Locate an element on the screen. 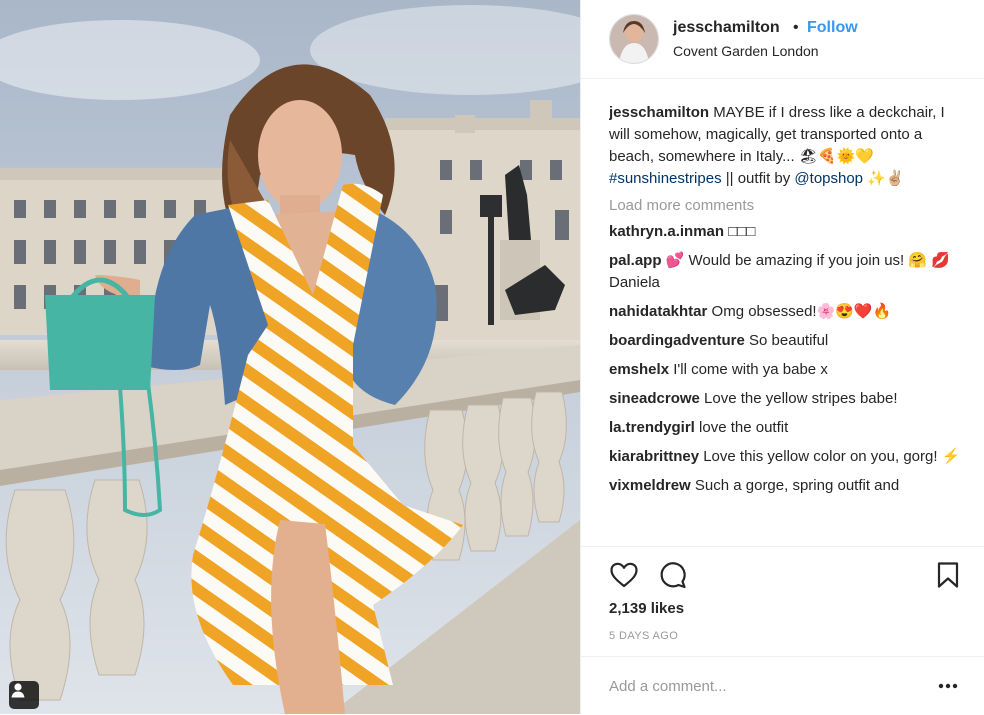 This screenshot has width=984, height=715. bookmark-icon is located at coordinates (948, 575).